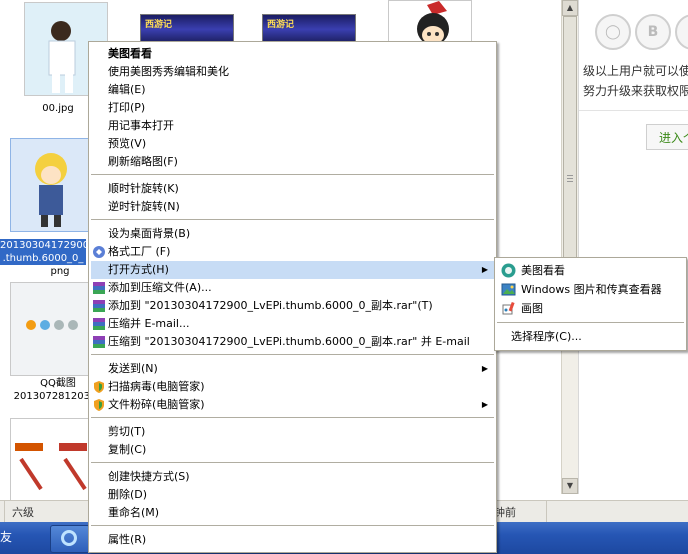  I want to click on status-level-text: 六级, so click(23, 512).